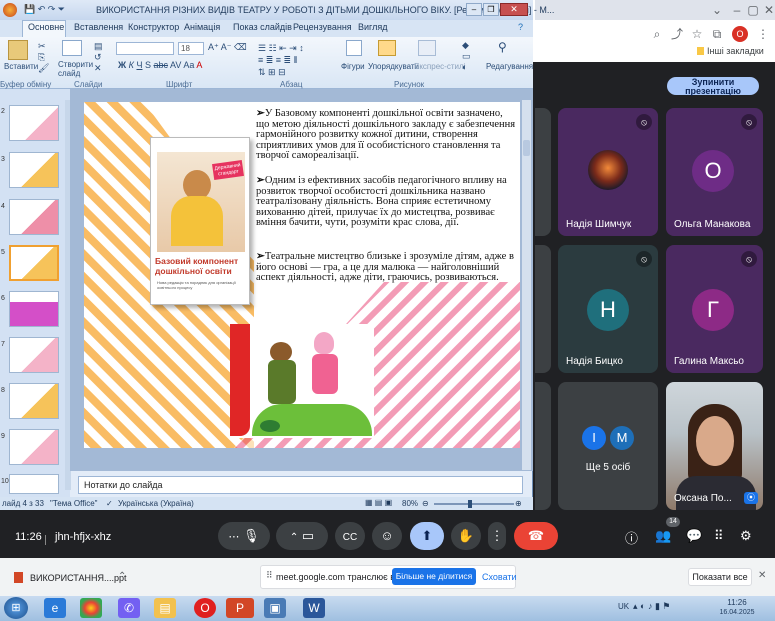  Describe the element at coordinates (713, 86) in the screenshot. I see `stop-presenting-button: Зупинити презентацію` at that location.